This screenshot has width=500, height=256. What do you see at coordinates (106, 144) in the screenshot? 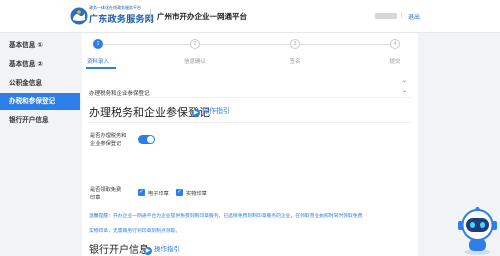
I see `insurance-label-line2: 企业参保登记` at bounding box center [106, 144].